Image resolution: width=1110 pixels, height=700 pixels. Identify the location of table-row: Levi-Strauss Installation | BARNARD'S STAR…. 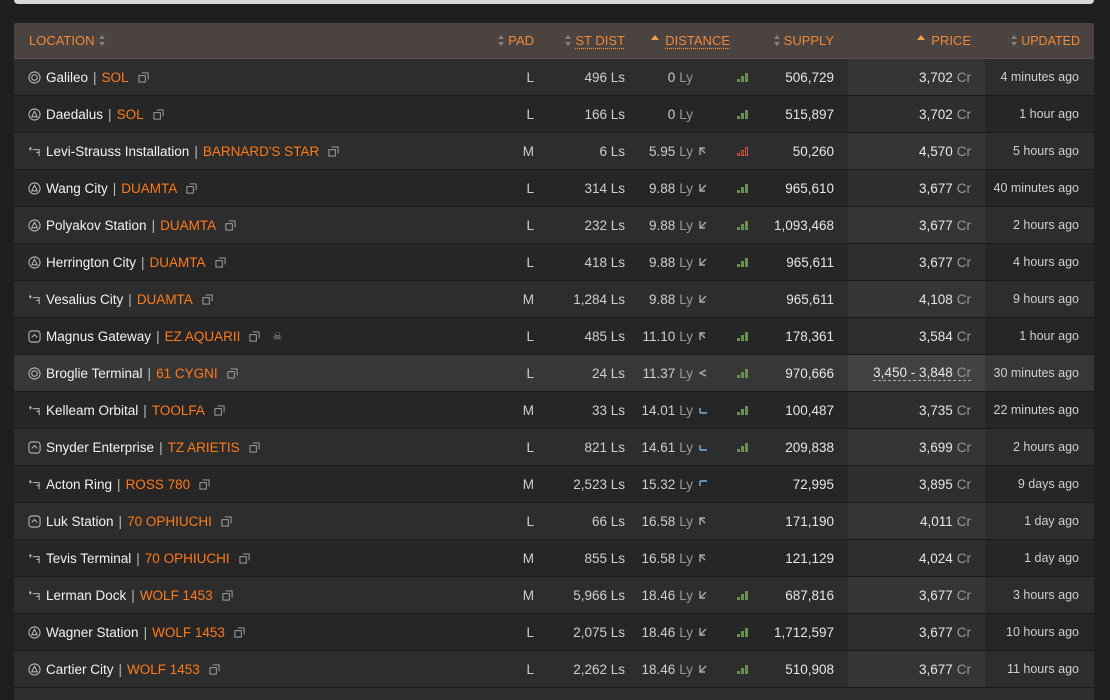
(554, 151).